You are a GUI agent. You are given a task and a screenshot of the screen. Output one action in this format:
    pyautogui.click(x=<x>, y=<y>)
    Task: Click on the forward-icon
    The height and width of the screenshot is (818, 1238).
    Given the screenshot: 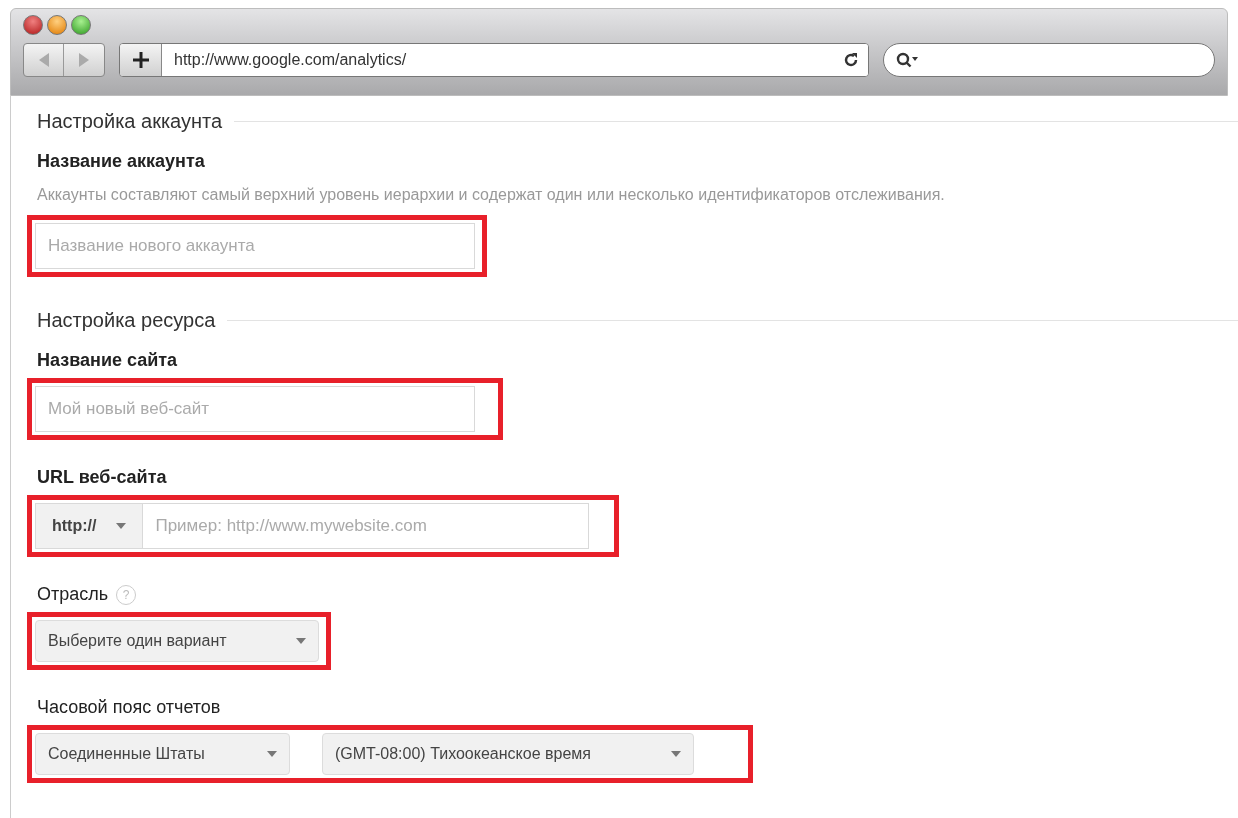 What is the action you would take?
    pyautogui.click(x=84, y=60)
    